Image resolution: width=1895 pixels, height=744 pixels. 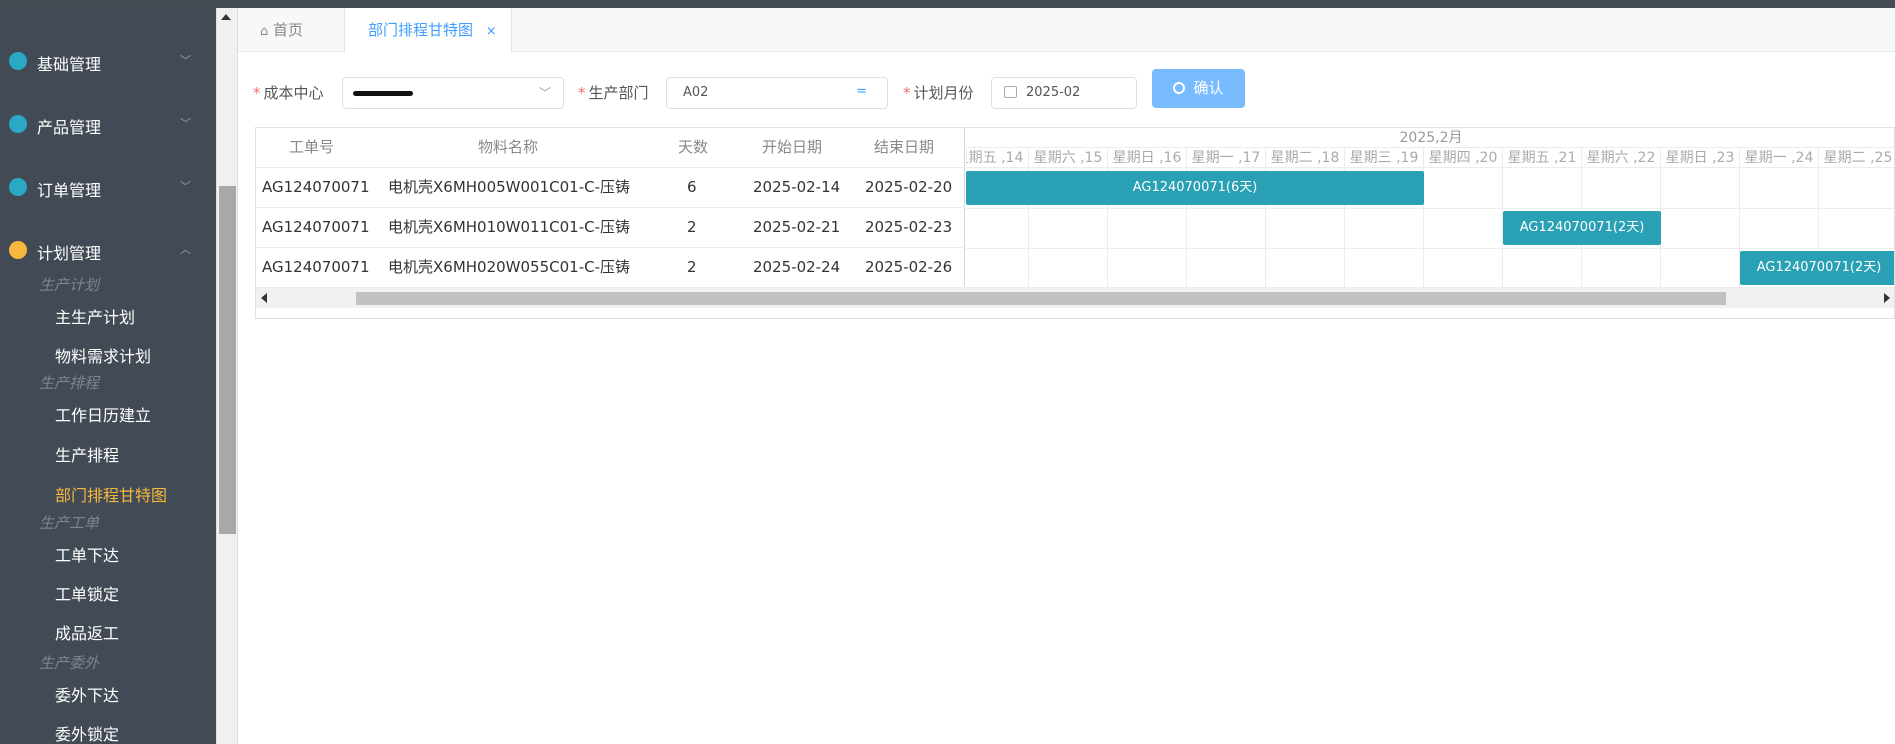 What do you see at coordinates (1147, 158) in the screenshot?
I see `gantt-day-label: 星期日 ,16` at bounding box center [1147, 158].